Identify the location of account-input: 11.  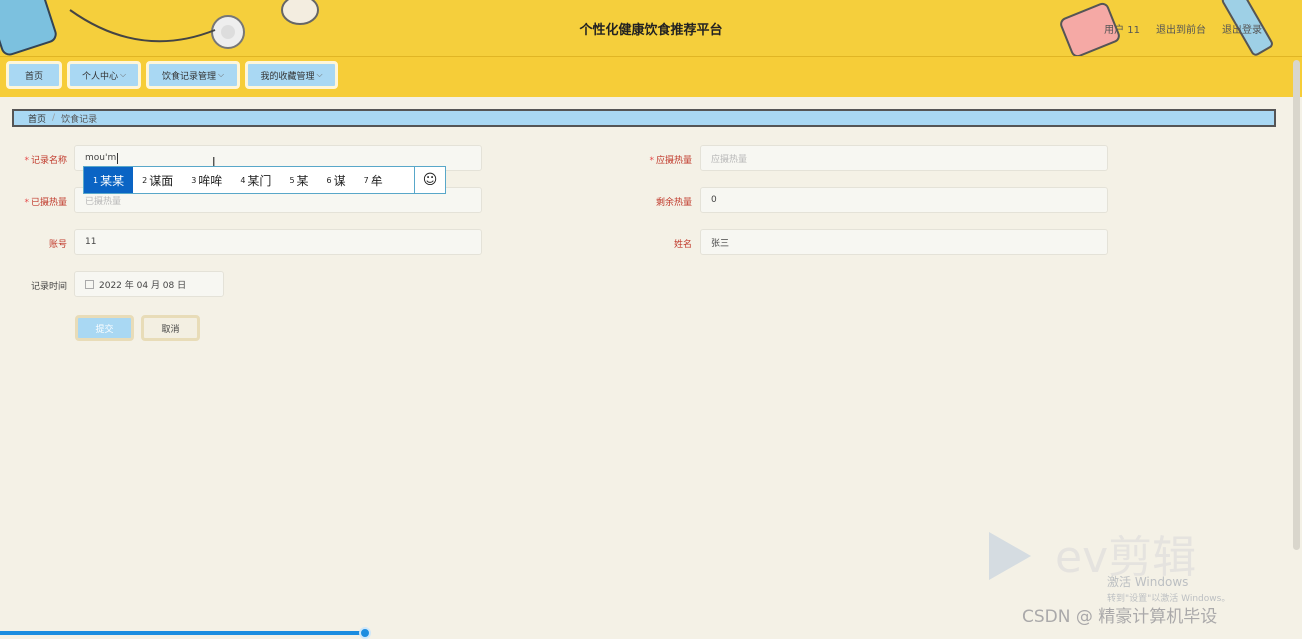
(278, 242).